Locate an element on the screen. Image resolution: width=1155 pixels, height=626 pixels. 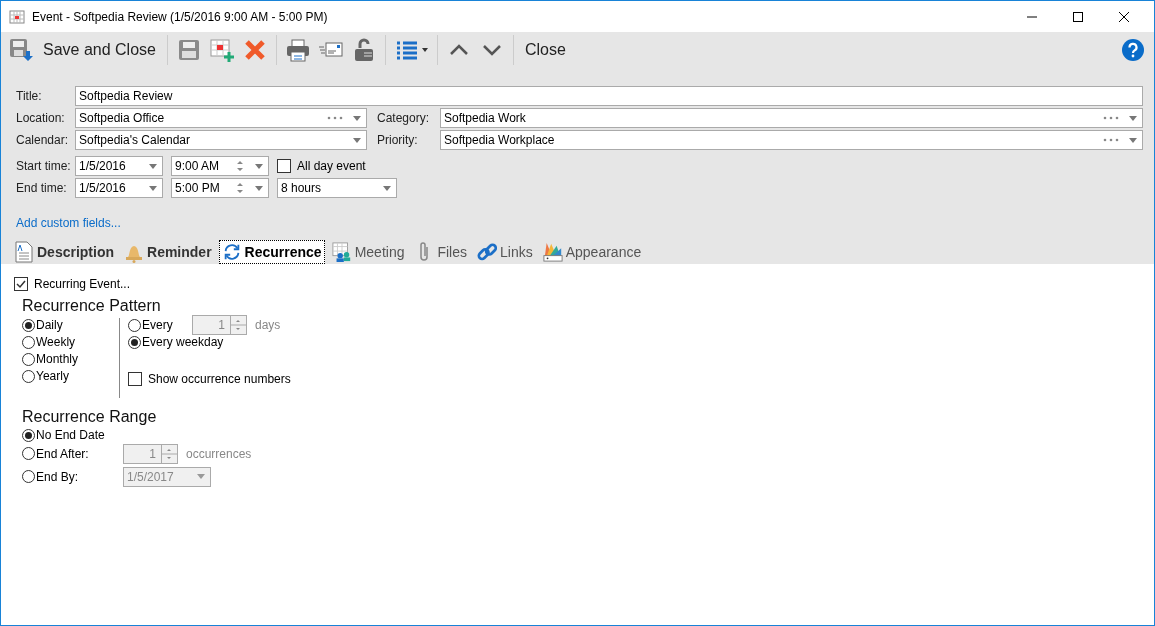
radio-label: Every is located at coordinates (158, 325).